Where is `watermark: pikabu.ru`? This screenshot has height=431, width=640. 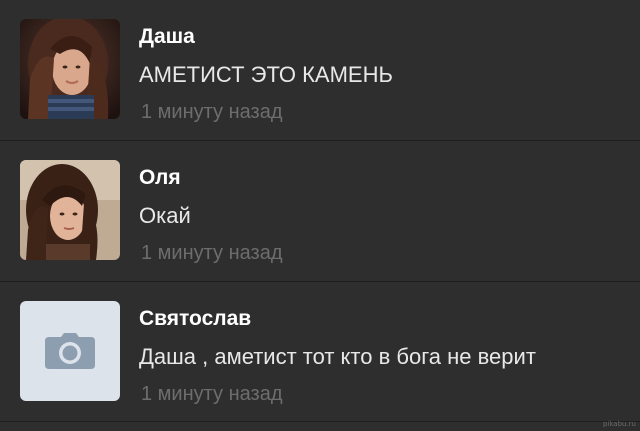 watermark: pikabu.ru is located at coordinates (619, 424).